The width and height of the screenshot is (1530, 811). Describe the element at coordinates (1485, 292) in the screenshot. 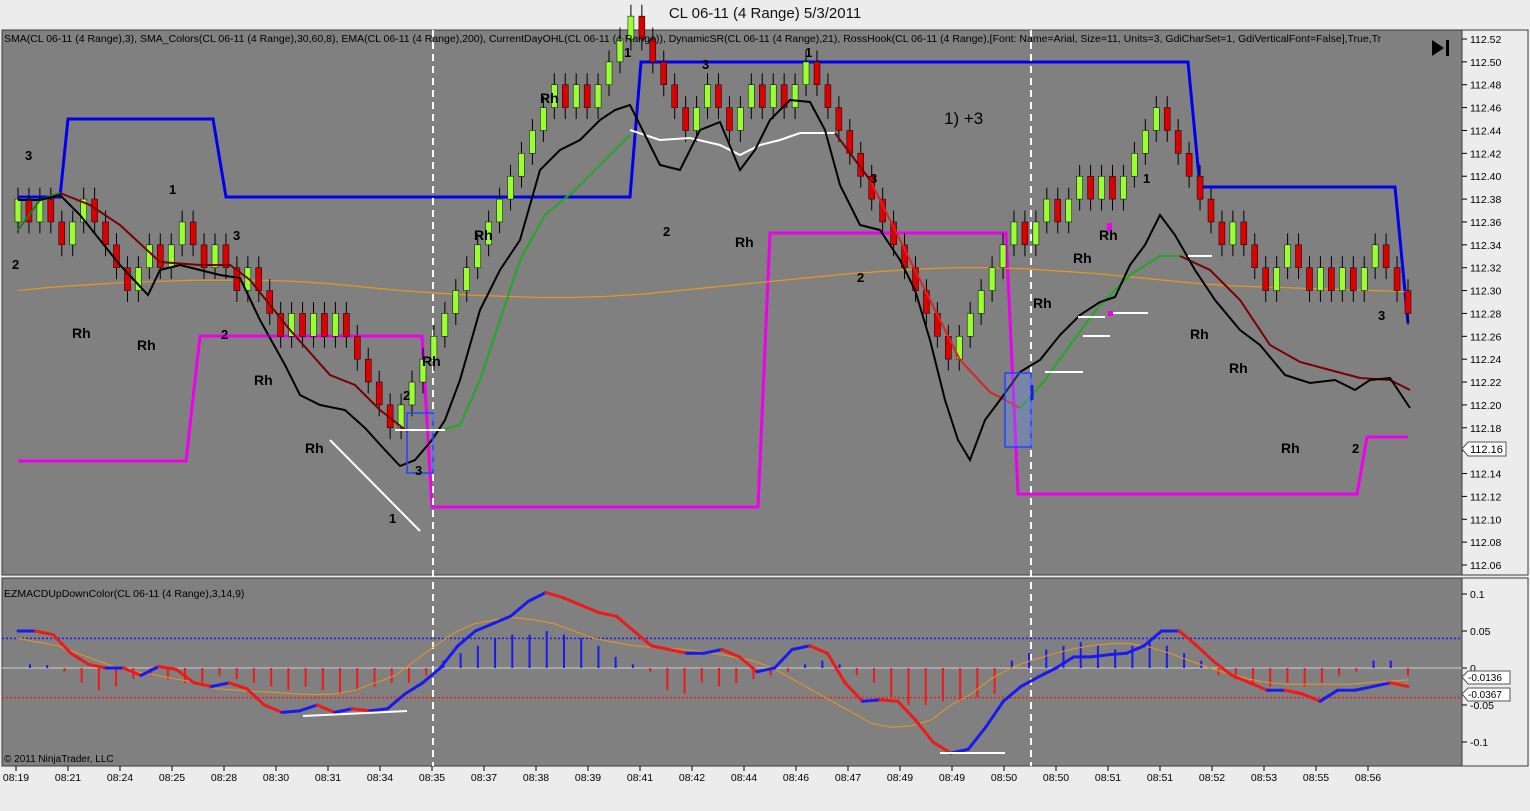

I see `price-tick-label: 112.30` at that location.